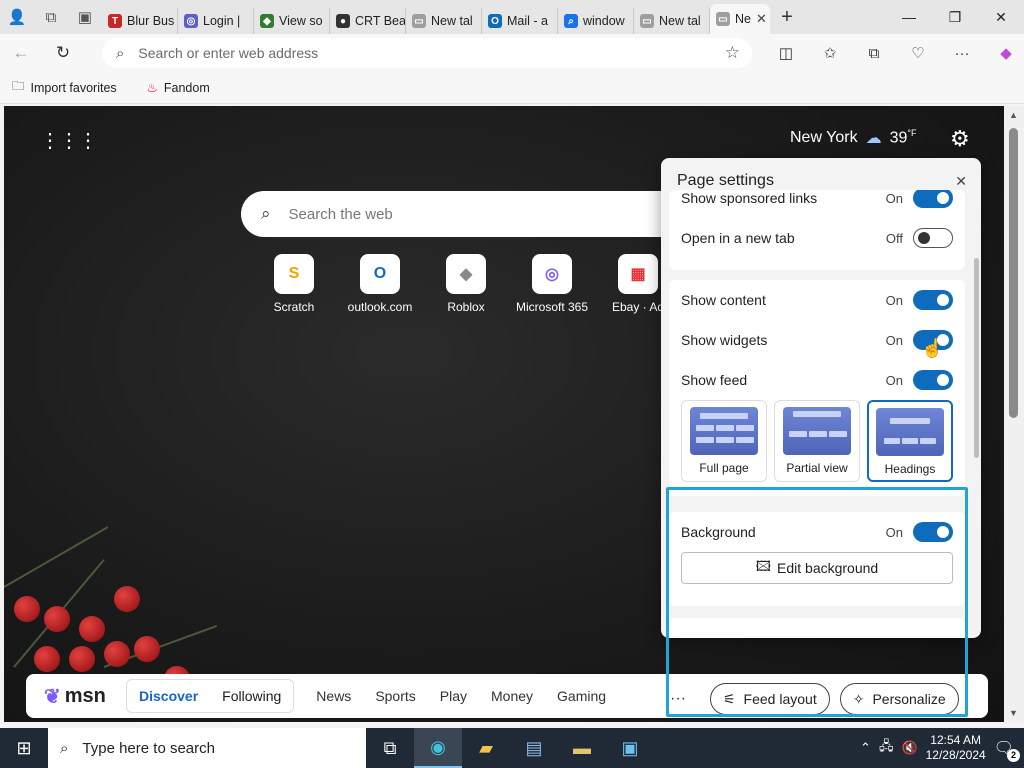  What do you see at coordinates (678, 699) in the screenshot?
I see `more-options-icon: ···` at bounding box center [678, 699].